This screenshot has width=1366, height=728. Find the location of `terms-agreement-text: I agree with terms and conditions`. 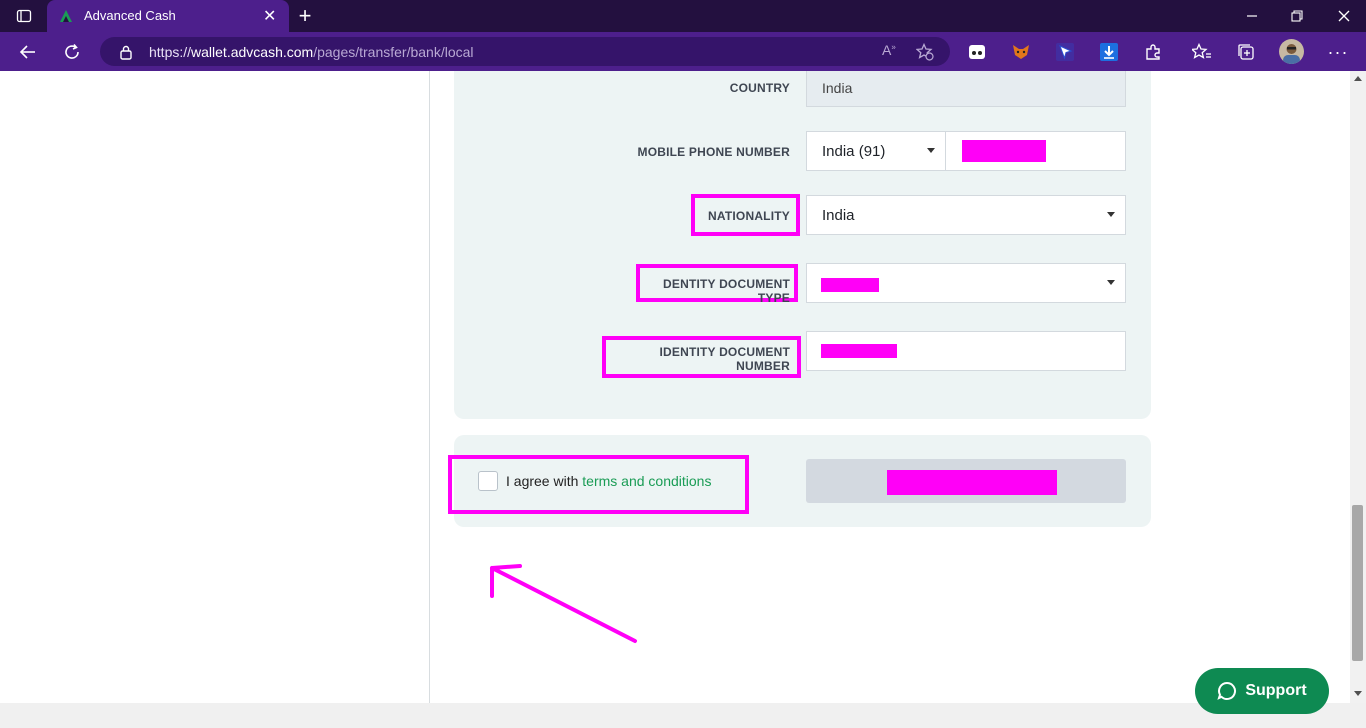

terms-agreement-text: I agree with terms and conditions is located at coordinates (608, 481).